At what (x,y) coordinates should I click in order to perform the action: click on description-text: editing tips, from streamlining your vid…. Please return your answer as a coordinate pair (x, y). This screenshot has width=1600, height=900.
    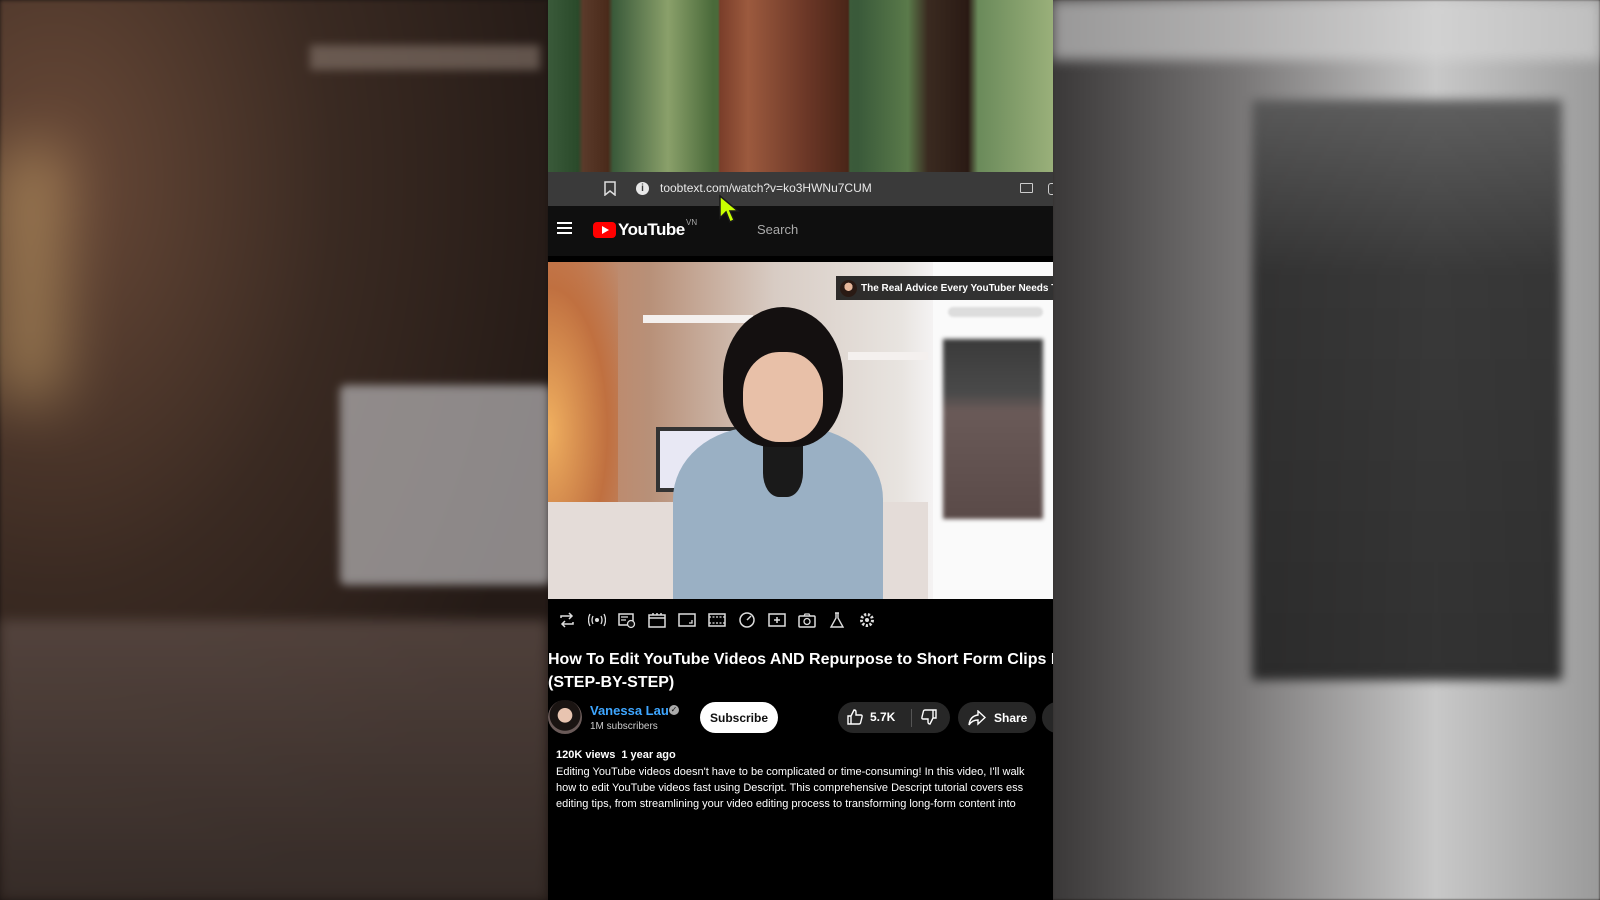
    Looking at the image, I should click on (786, 804).